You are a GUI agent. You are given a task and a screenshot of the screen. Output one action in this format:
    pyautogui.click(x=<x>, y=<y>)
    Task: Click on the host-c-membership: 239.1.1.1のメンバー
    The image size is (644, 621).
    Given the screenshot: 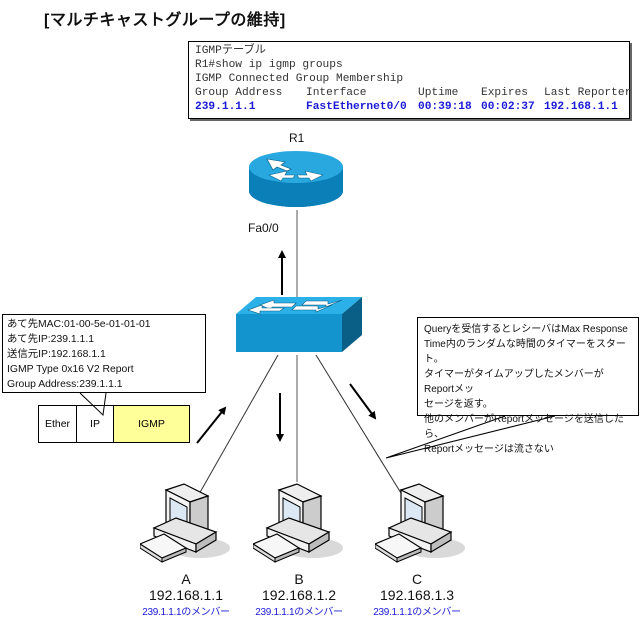 What is the action you would take?
    pyautogui.click(x=417, y=612)
    